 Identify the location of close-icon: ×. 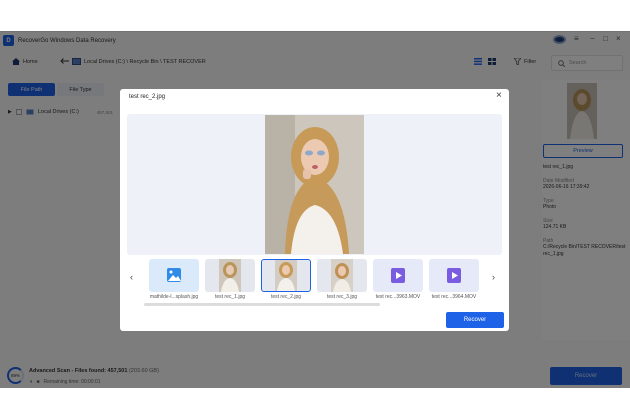
(499, 95).